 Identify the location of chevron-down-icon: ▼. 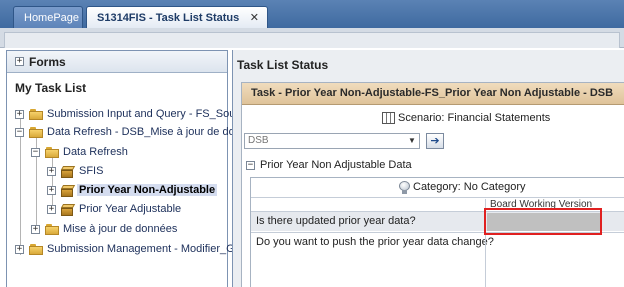
(412, 141).